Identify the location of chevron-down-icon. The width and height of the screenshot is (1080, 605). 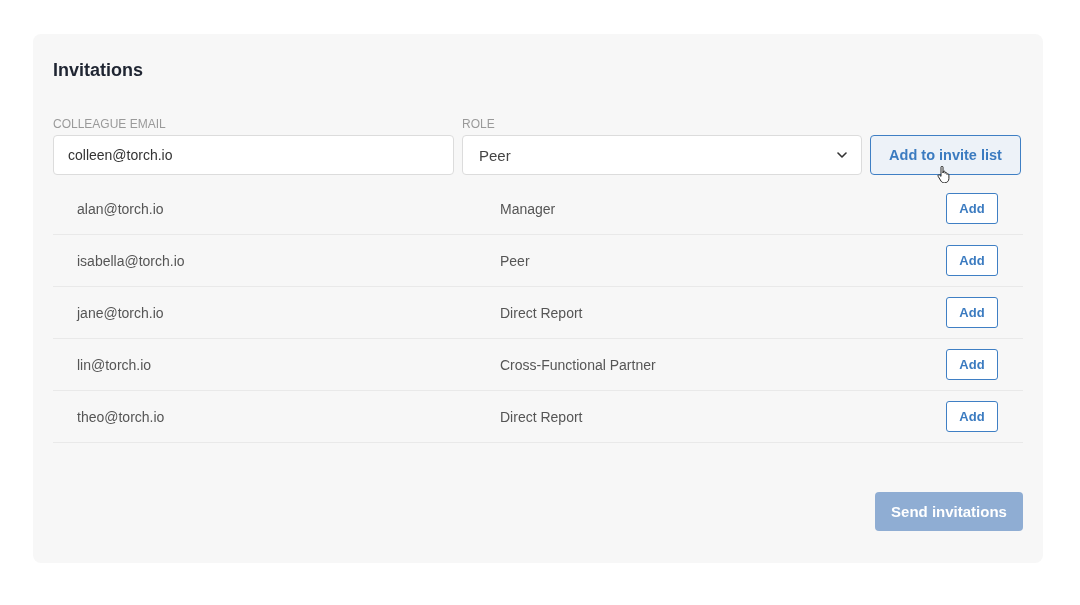
(842, 155).